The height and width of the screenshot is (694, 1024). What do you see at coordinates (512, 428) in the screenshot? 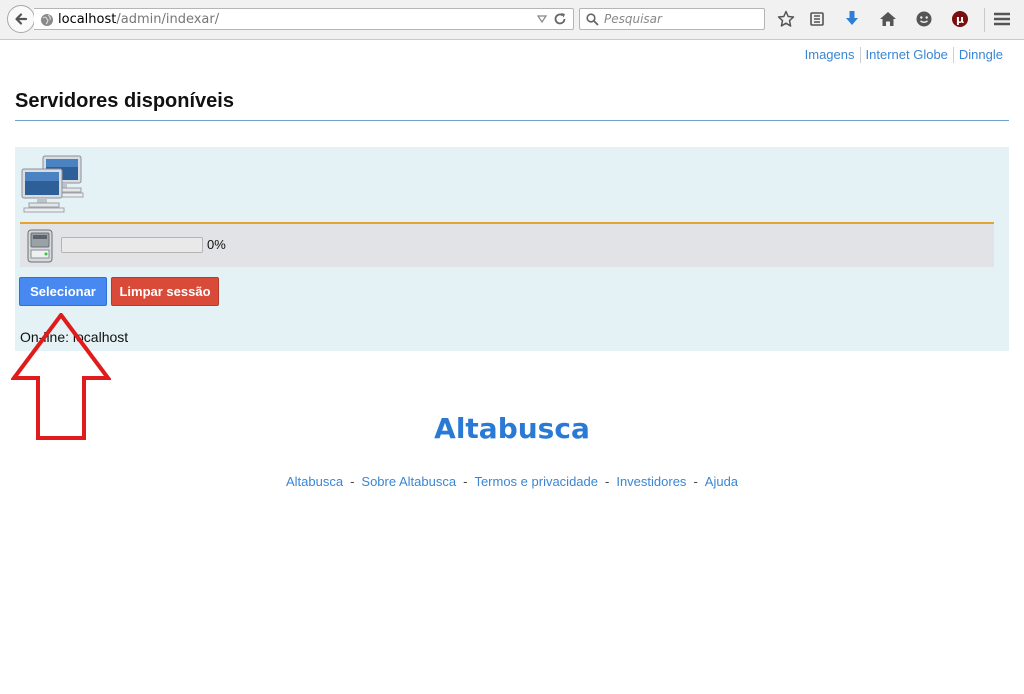
I see `brand-title: Altabusca` at bounding box center [512, 428].